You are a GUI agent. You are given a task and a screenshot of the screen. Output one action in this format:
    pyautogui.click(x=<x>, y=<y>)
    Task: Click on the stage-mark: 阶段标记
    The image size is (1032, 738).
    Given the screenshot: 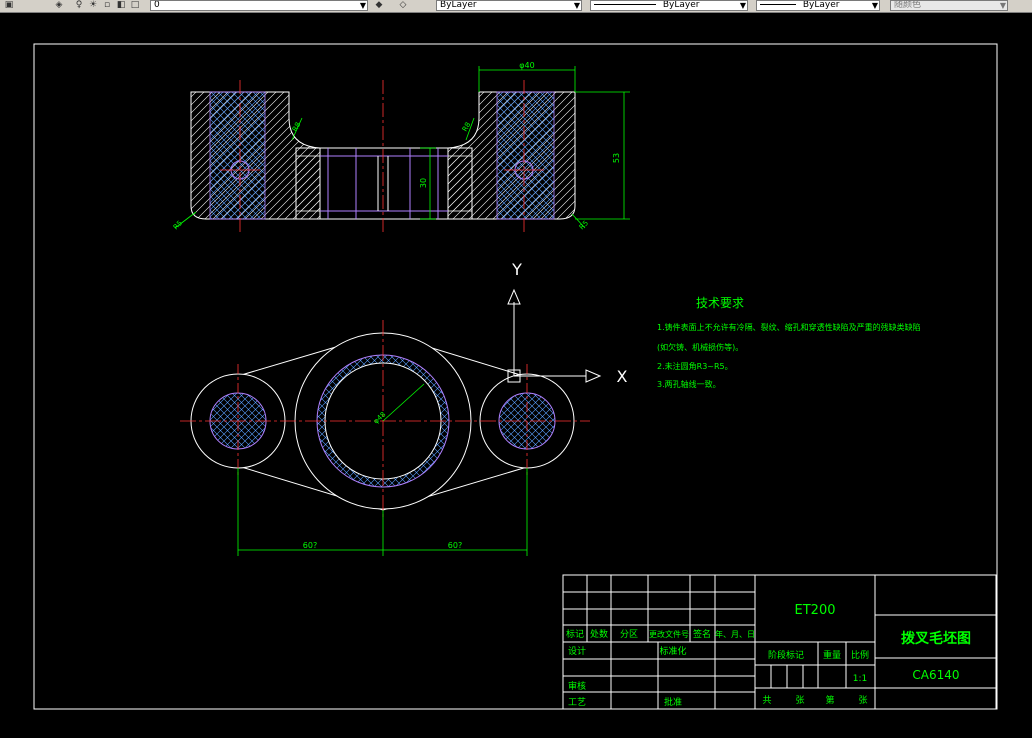 What is the action you would take?
    pyautogui.click(x=786, y=655)
    